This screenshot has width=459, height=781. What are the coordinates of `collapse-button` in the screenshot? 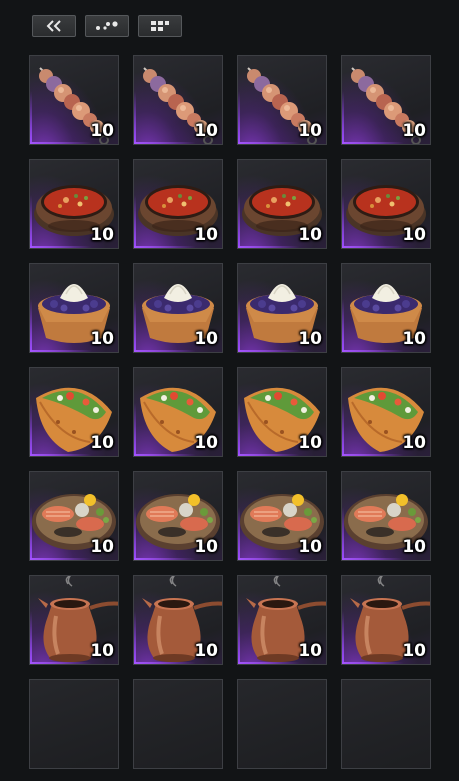 It's located at (54, 26).